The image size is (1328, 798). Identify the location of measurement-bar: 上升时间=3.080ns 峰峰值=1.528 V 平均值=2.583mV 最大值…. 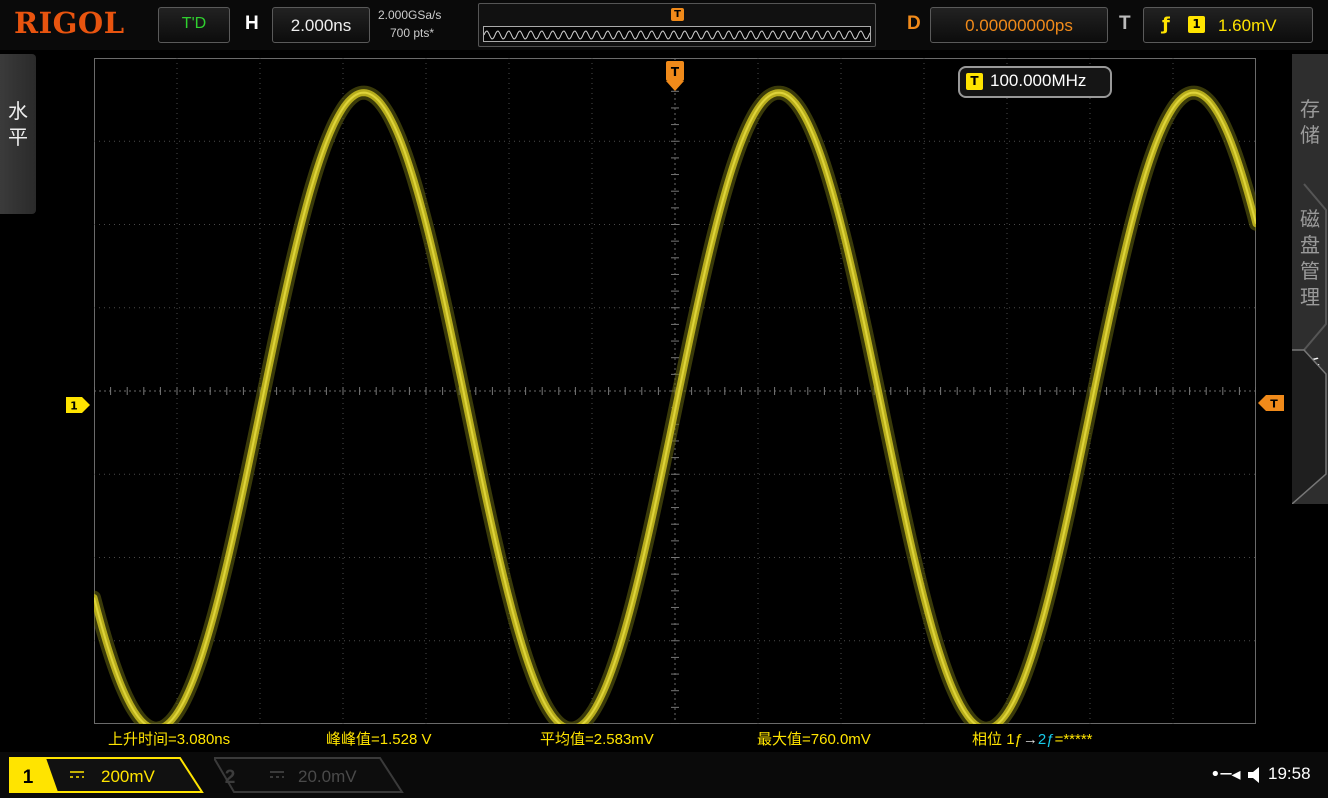
(675, 739).